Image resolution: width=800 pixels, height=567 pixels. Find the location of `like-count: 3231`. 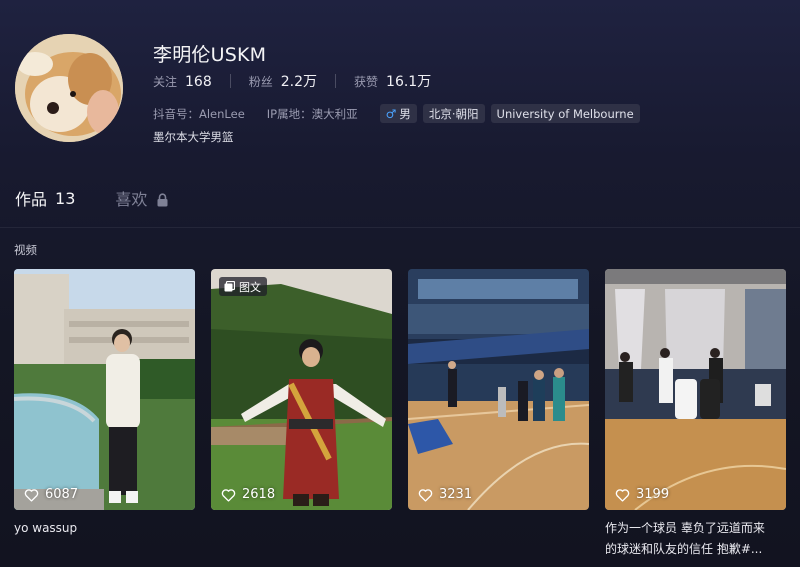

like-count: 3231 is located at coordinates (445, 494).